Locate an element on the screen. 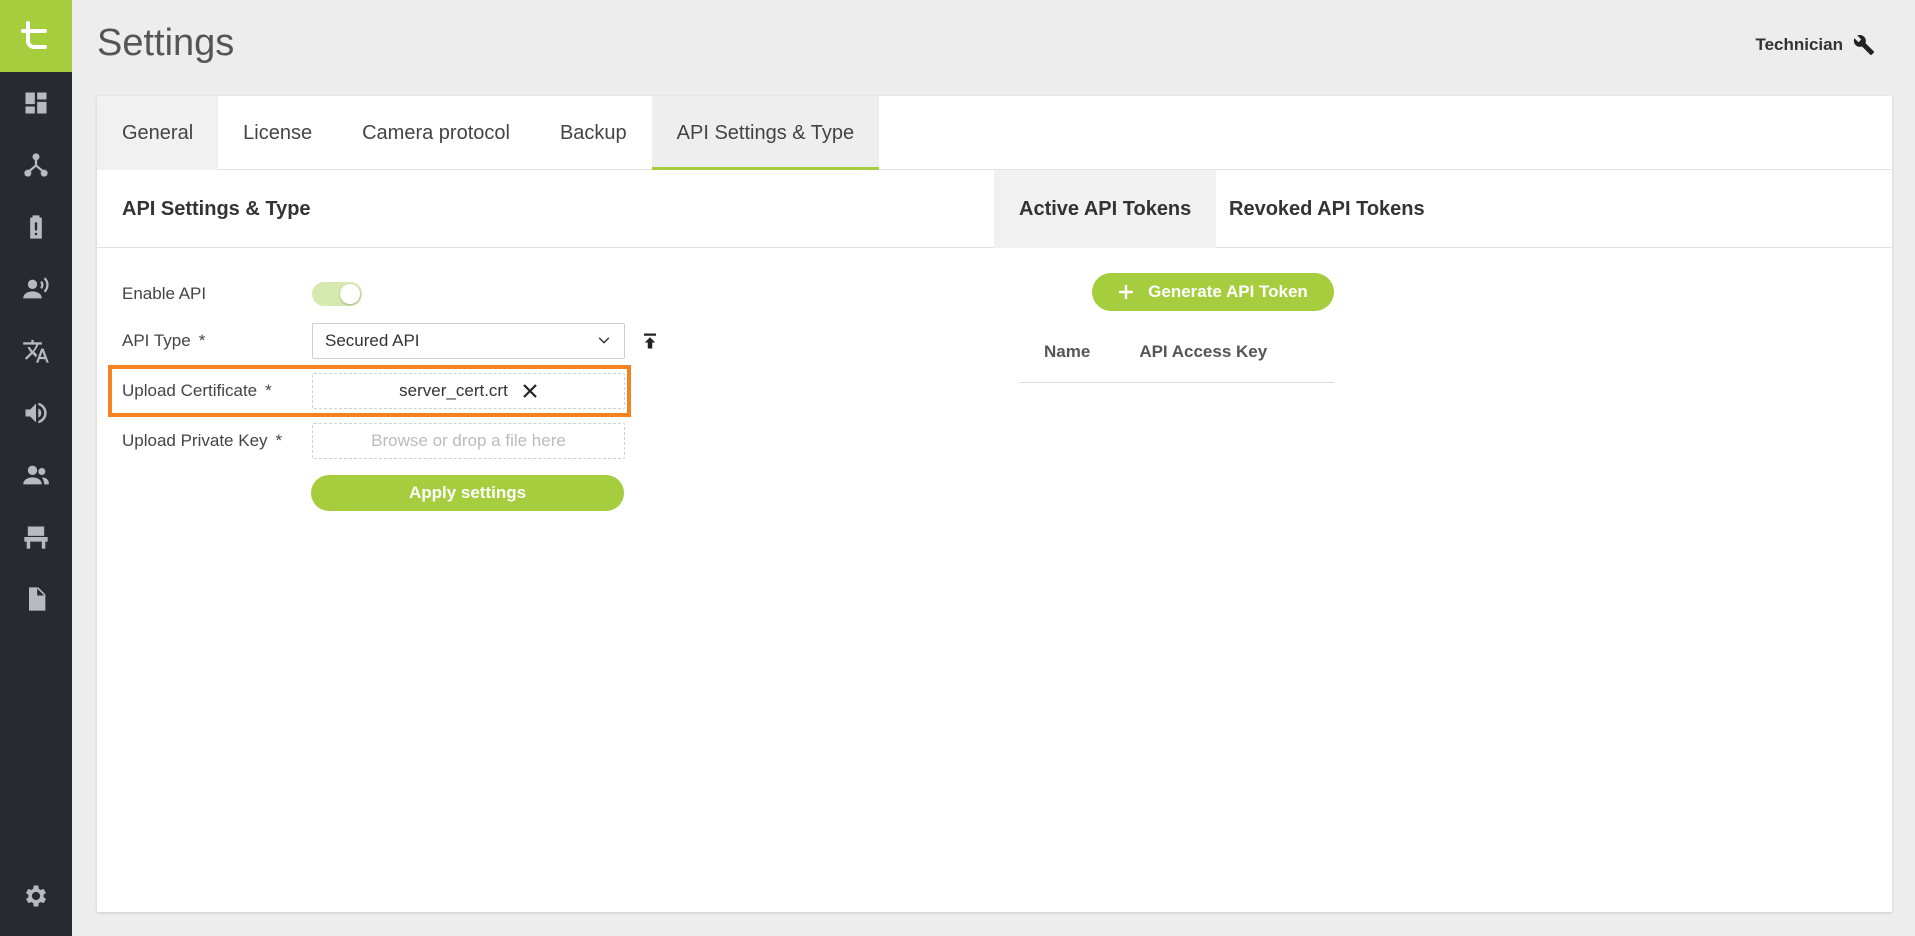  api-type-select: Secured API is located at coordinates (468, 341).